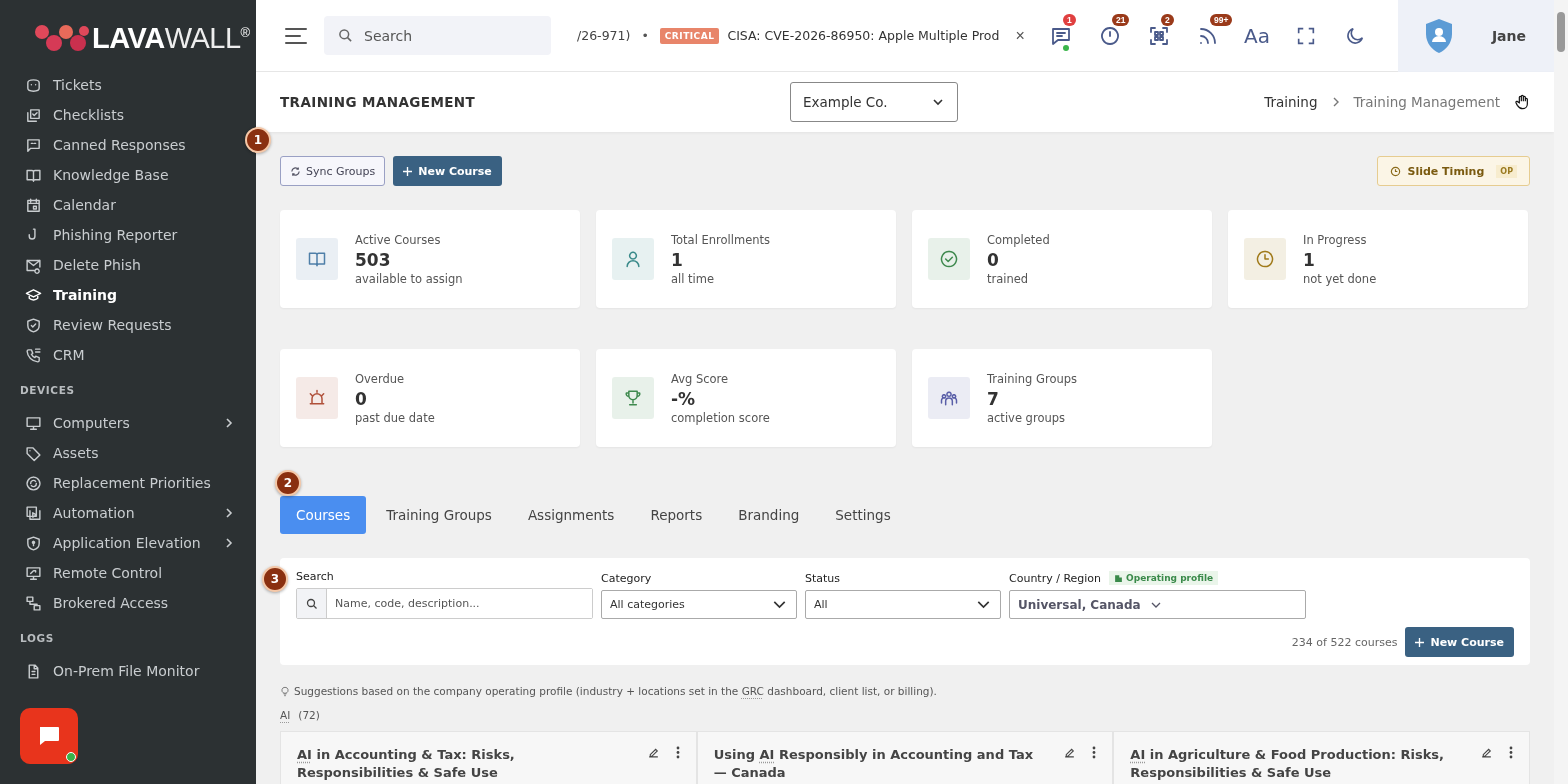  I want to click on qr-code-button: 2, so click(1159, 35).